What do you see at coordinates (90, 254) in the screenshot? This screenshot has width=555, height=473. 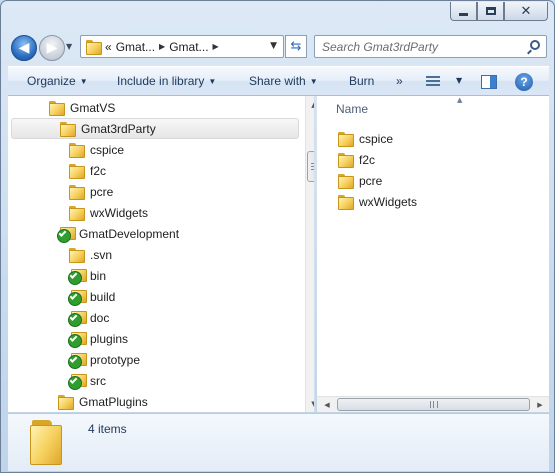 I see `tree-item: .svn` at bounding box center [90, 254].